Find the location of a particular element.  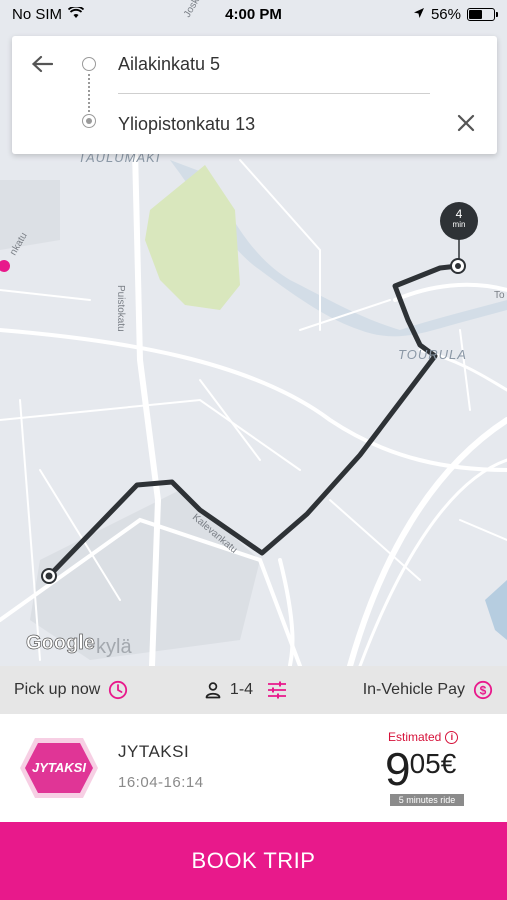

route-card: Ailakinkatu 5 Yliopistonkatu 13 is located at coordinates (254, 95).